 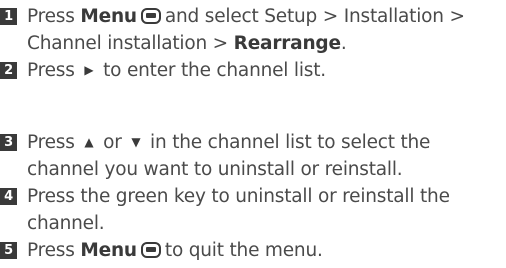 I want to click on step-3-press: Press, so click(x=51, y=142).